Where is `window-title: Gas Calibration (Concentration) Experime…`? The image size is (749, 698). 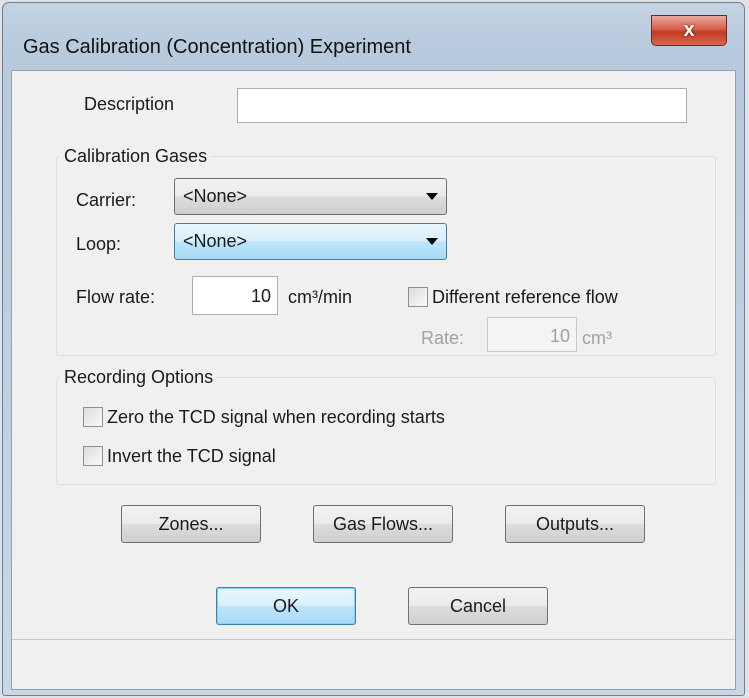 window-title: Gas Calibration (Concentration) Experime… is located at coordinates (217, 47).